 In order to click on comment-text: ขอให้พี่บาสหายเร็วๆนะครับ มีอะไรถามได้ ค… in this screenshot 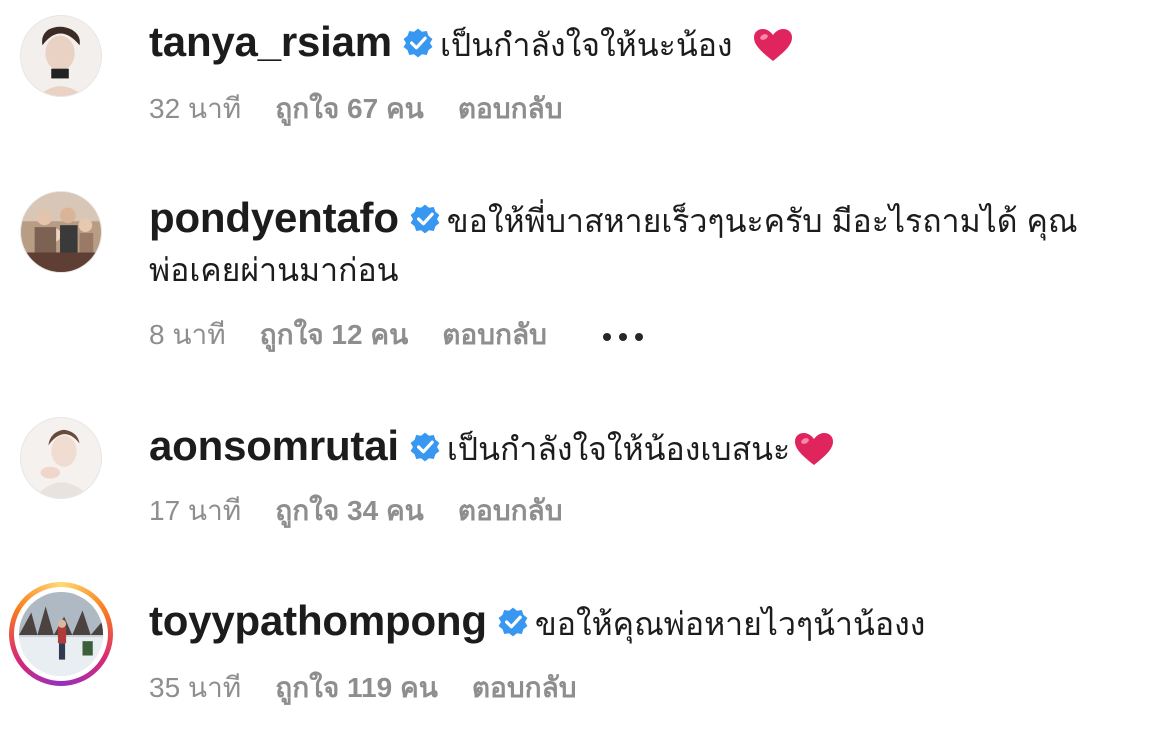, I will do `click(762, 221)`.